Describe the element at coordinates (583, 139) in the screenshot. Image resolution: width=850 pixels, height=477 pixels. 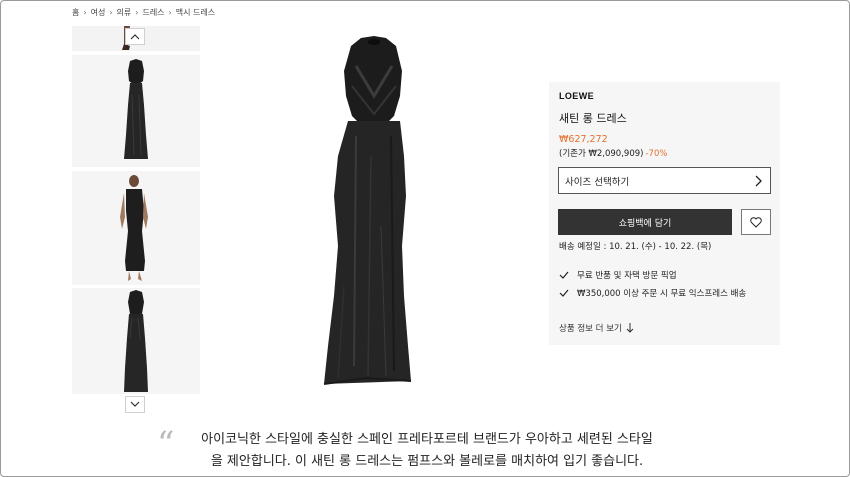
I see `sale-price: ₩627,272` at that location.